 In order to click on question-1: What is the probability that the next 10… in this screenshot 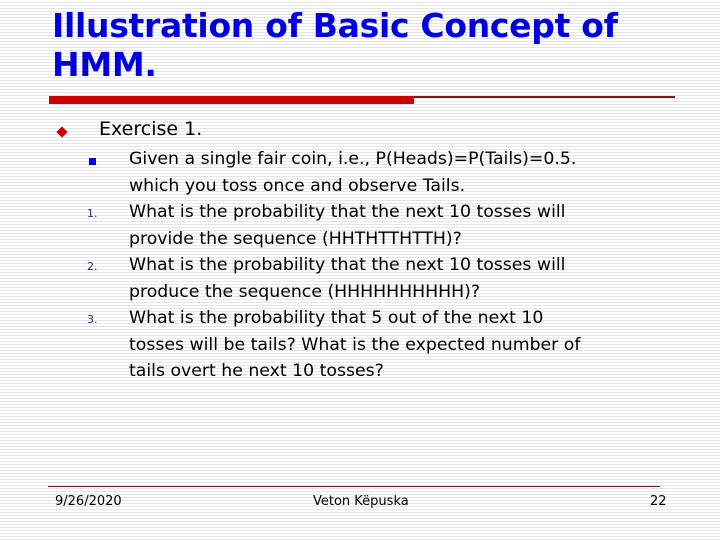, I will do `click(409, 225)`.